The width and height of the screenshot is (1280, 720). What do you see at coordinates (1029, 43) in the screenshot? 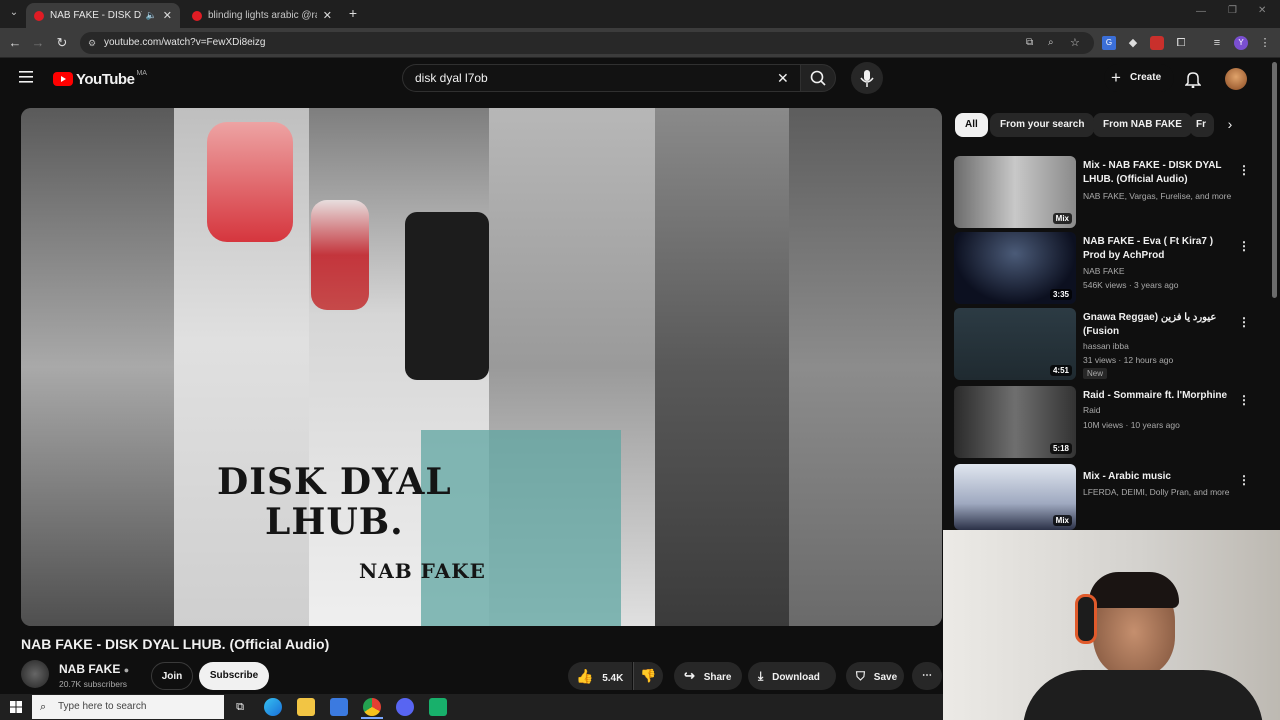
I see `install-app-icon: ⧉` at bounding box center [1029, 43].